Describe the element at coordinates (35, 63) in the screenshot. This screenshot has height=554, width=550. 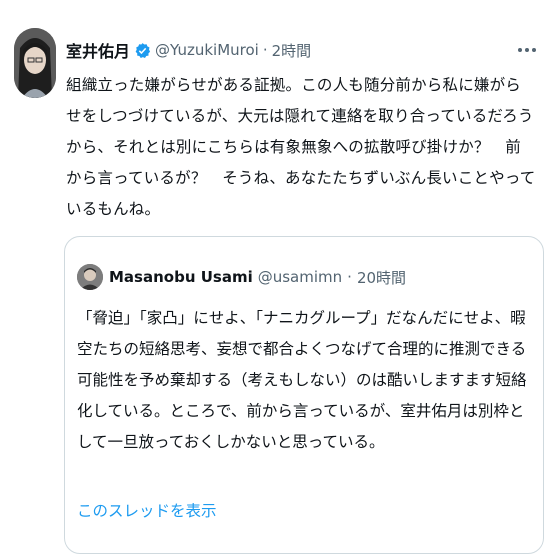
I see `author-avatar` at that location.